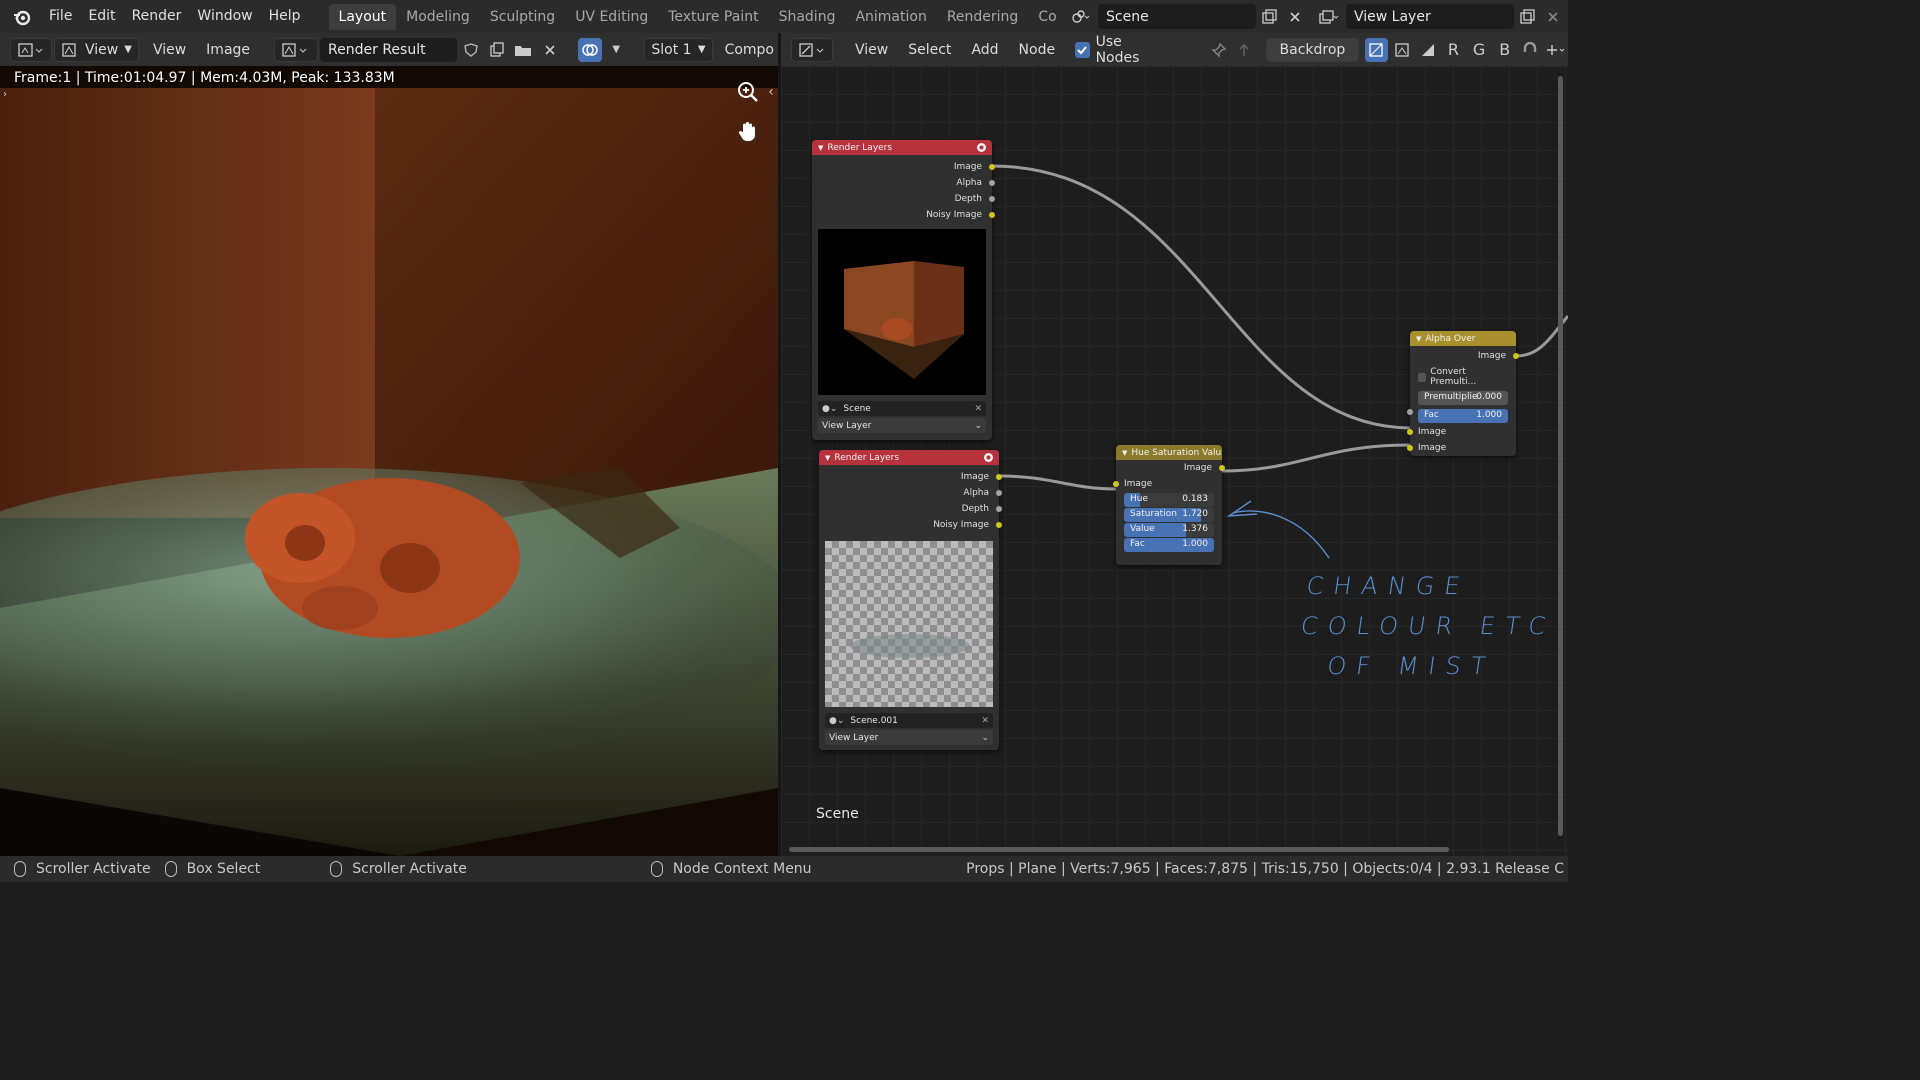 The width and height of the screenshot is (1920, 1080). What do you see at coordinates (296, 49) in the screenshot?
I see `browse-image-button` at bounding box center [296, 49].